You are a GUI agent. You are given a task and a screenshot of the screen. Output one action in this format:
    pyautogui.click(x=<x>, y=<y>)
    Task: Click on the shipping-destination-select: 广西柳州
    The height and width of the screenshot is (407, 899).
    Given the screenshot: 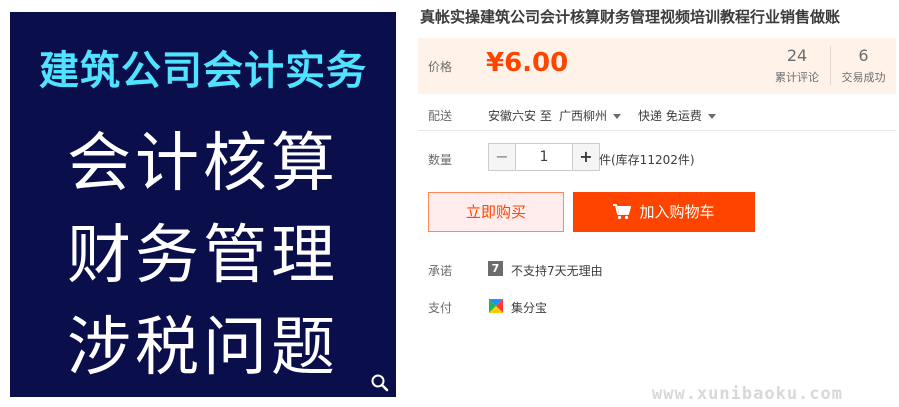 What is the action you would take?
    pyautogui.click(x=590, y=115)
    